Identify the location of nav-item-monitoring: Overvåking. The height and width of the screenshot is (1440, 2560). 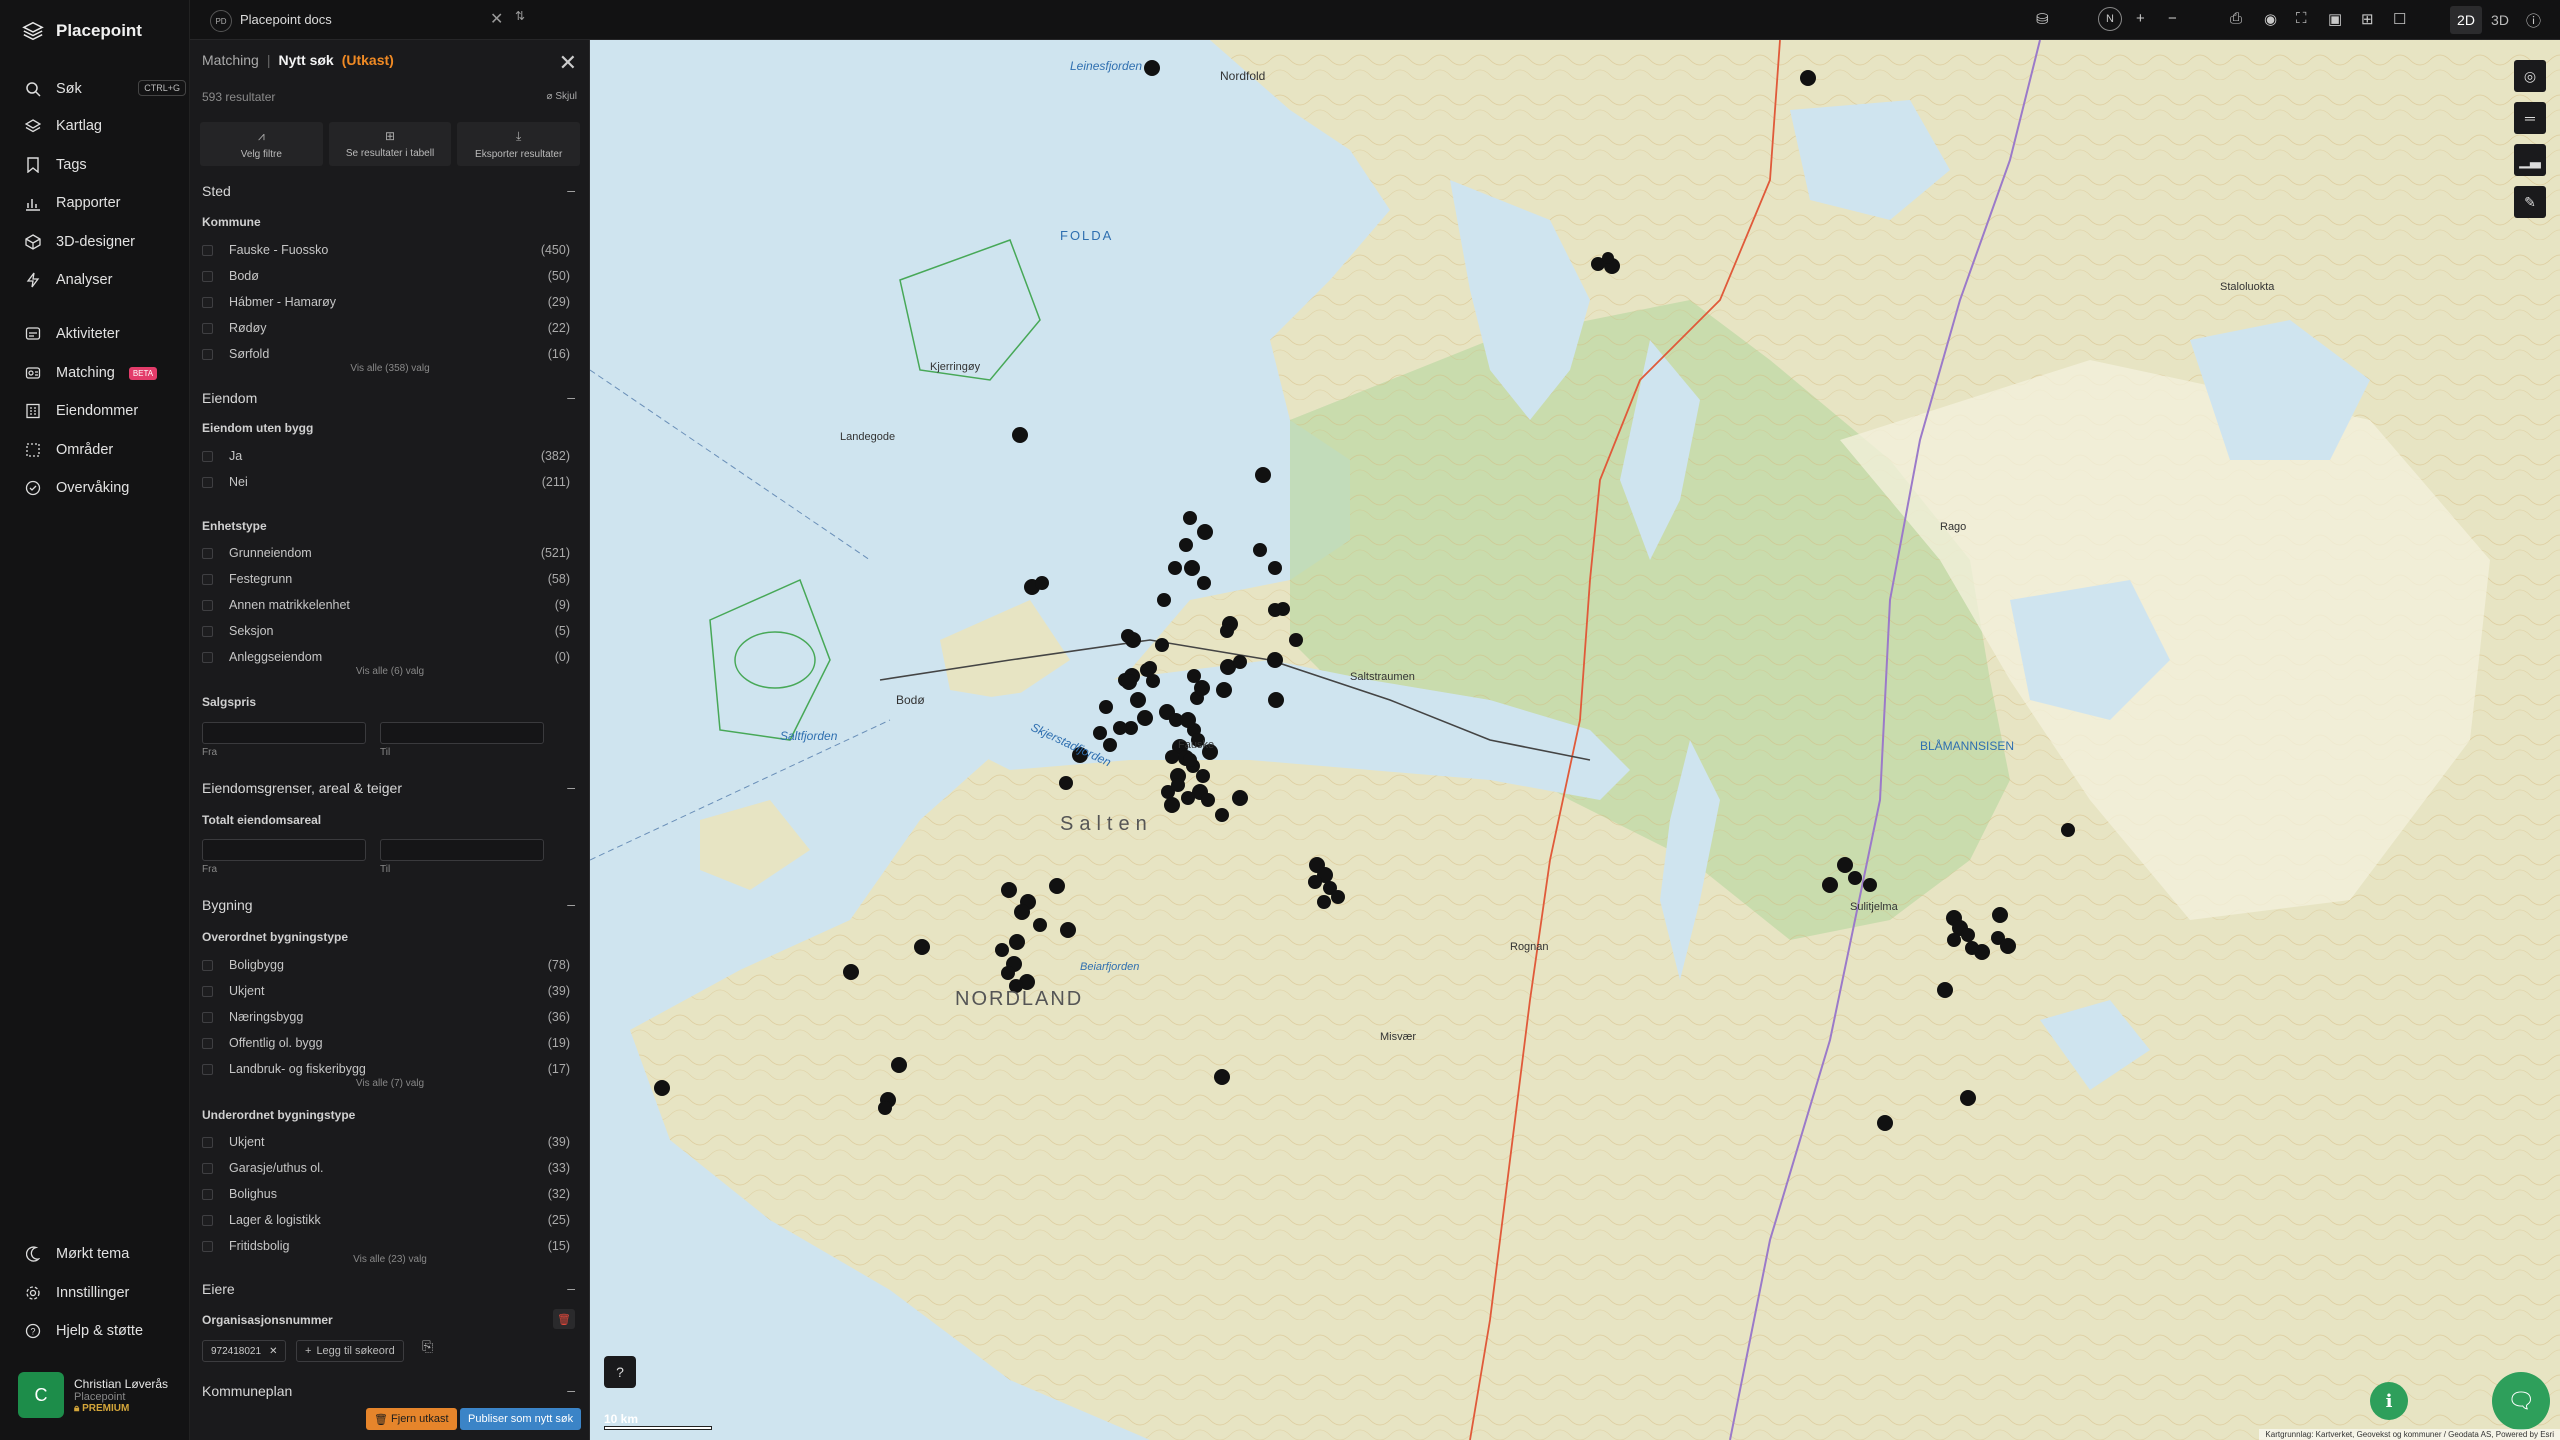
(99, 488).